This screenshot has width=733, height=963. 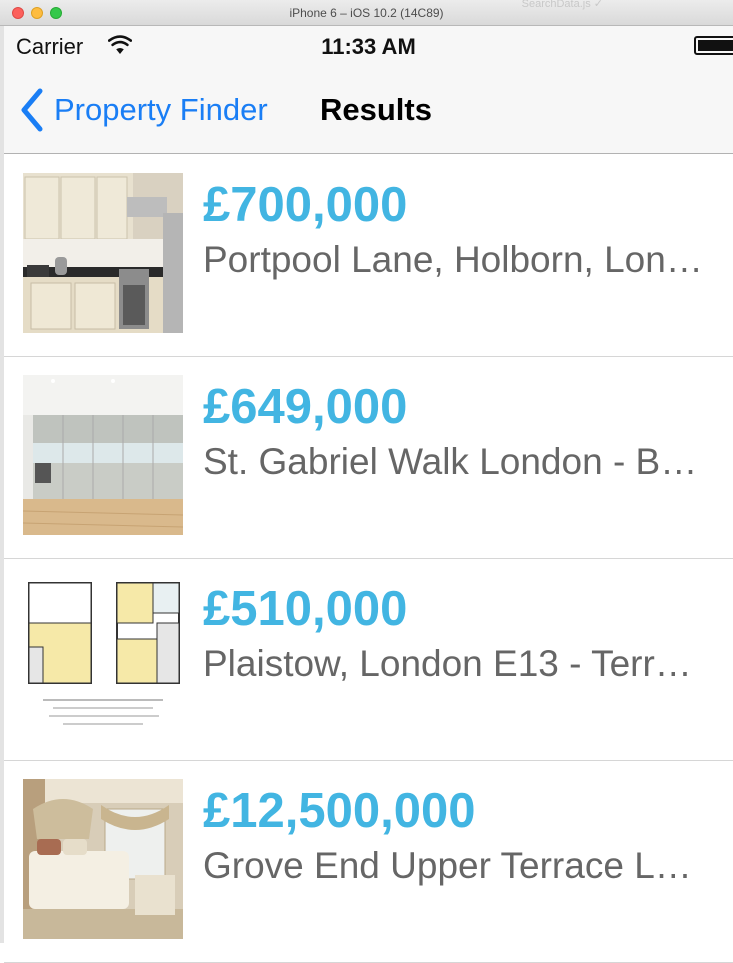 I want to click on window-title: iPhone 6 – iOS 10.2 (14C89), so click(x=366, y=13).